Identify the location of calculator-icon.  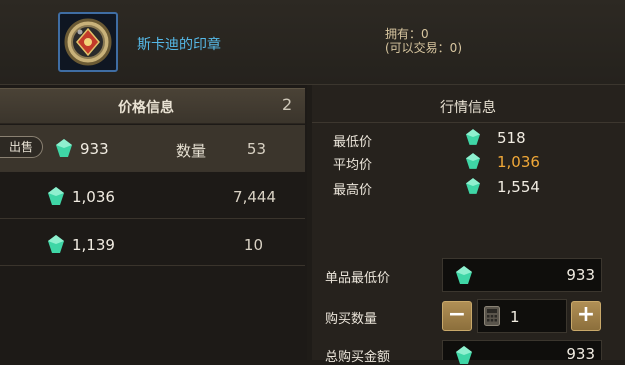
(492, 316).